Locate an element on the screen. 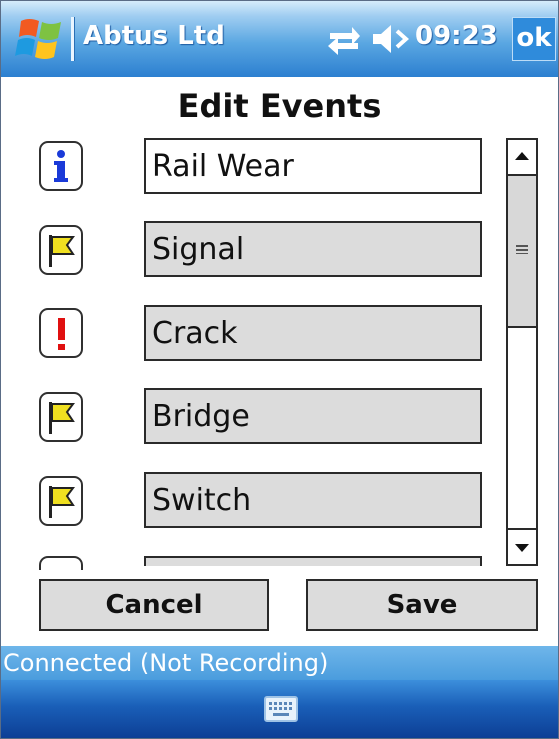  keyboard-icon is located at coordinates (281, 709).